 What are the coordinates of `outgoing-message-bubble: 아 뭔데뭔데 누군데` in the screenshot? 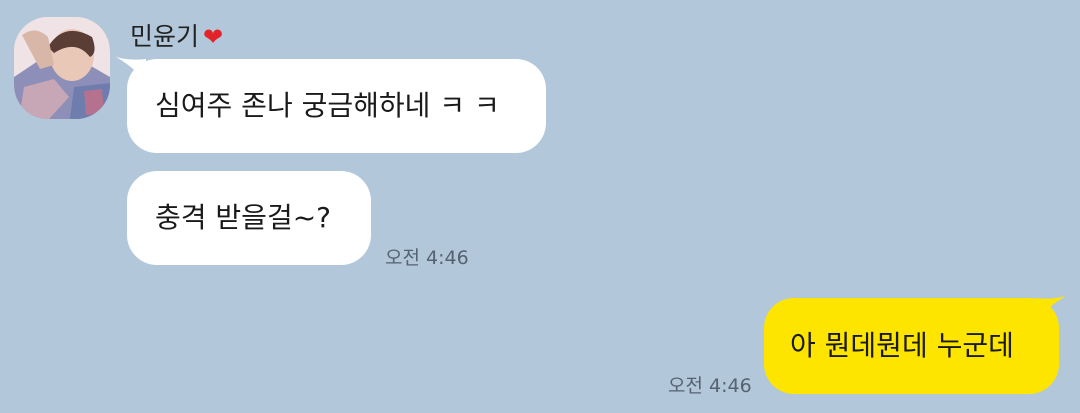 It's located at (911, 346).